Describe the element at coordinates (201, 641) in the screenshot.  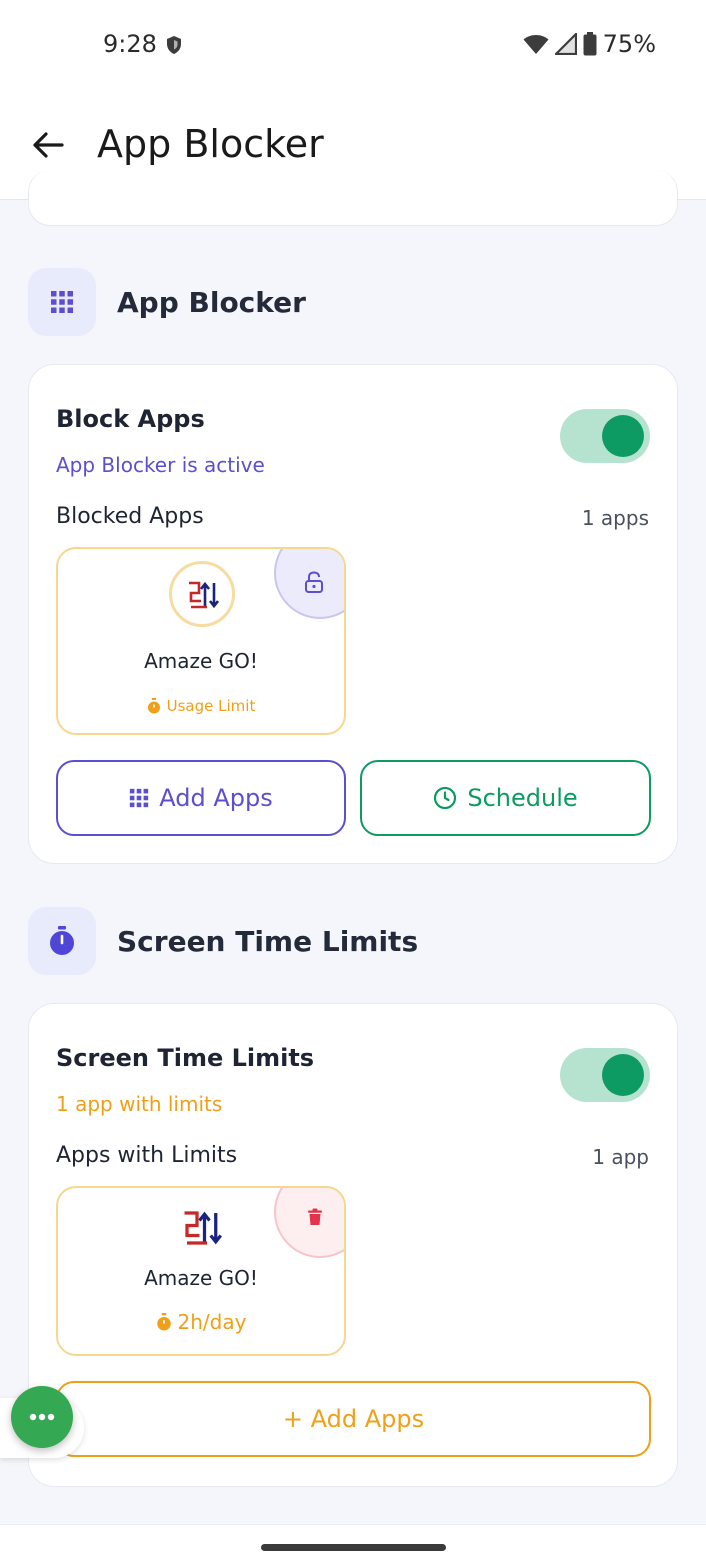
I see `blocked-app-tile: Amaze GO! Usage Limit` at that location.